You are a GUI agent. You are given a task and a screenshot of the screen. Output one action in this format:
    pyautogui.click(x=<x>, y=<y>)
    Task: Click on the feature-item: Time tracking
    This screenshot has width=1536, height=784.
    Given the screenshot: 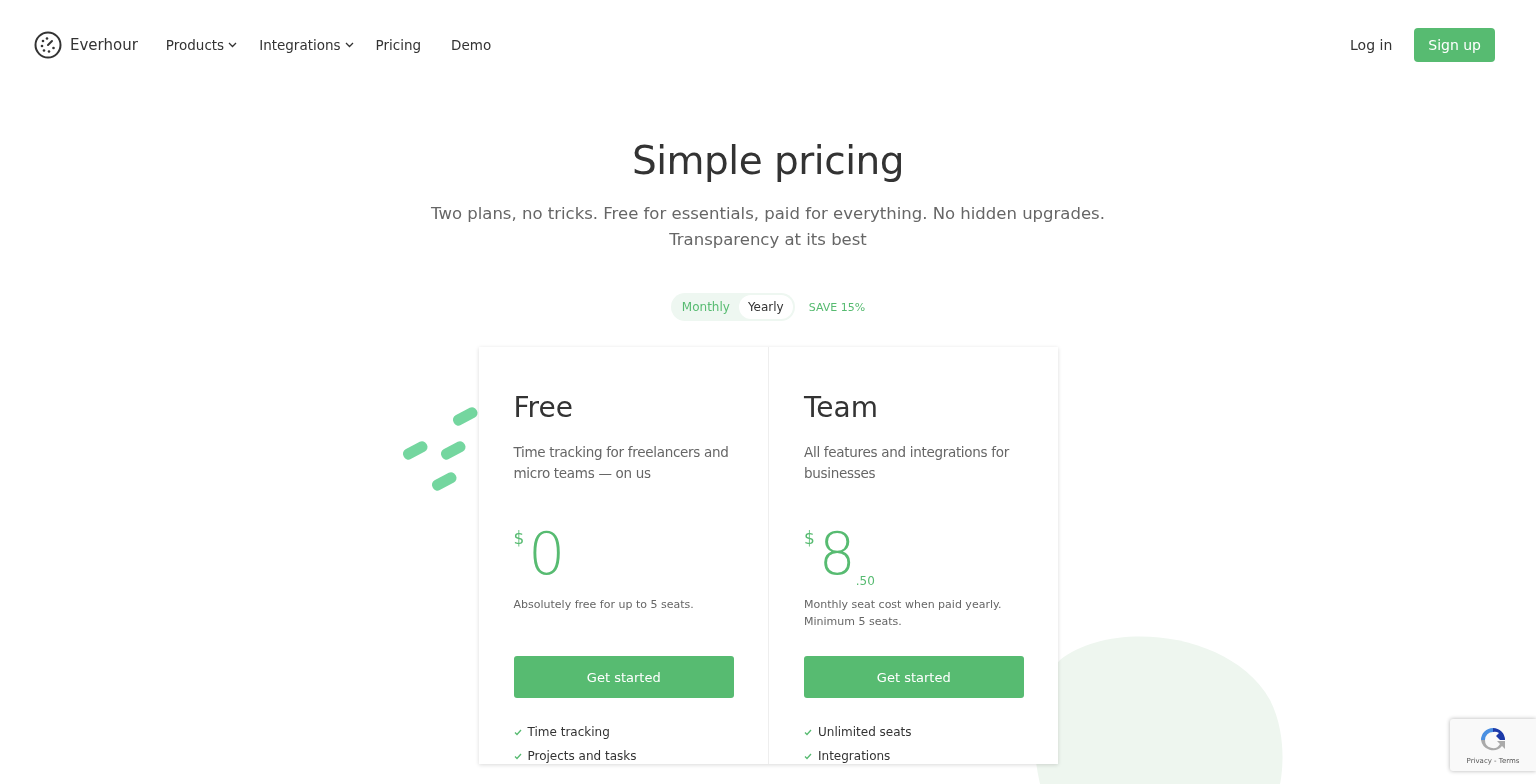 What is the action you would take?
    pyautogui.click(x=568, y=732)
    